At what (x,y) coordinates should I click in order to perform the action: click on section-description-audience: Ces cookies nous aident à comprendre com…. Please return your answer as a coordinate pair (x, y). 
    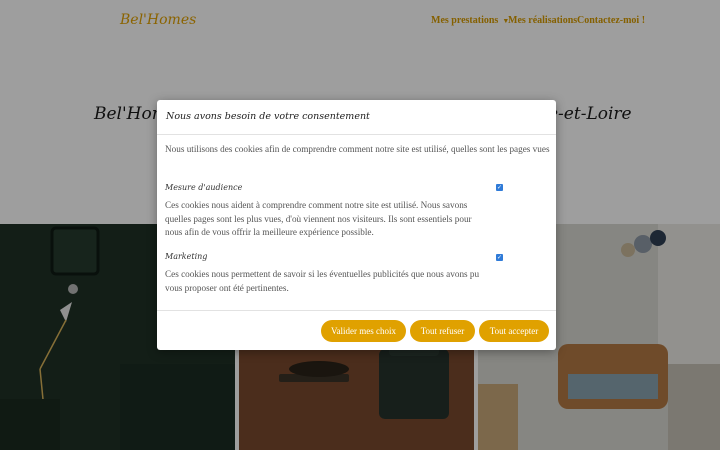
    Looking at the image, I should click on (318, 218).